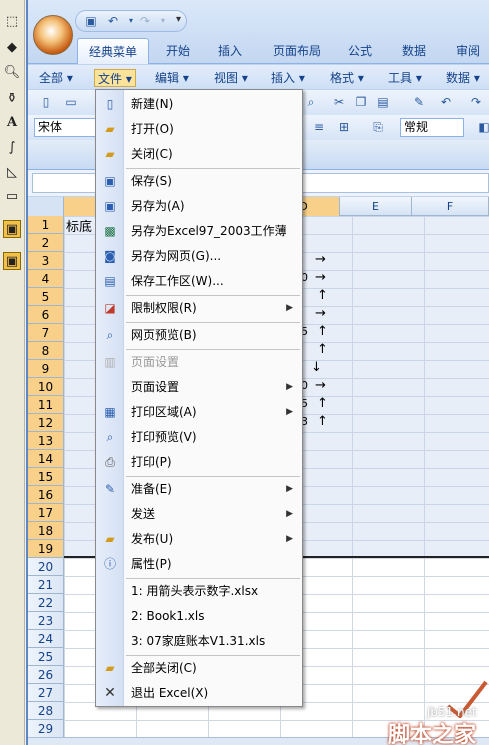 This screenshot has height=745, width=489. What do you see at coordinates (405, 78) in the screenshot?
I see `menu-tools: 工具 ▾` at bounding box center [405, 78].